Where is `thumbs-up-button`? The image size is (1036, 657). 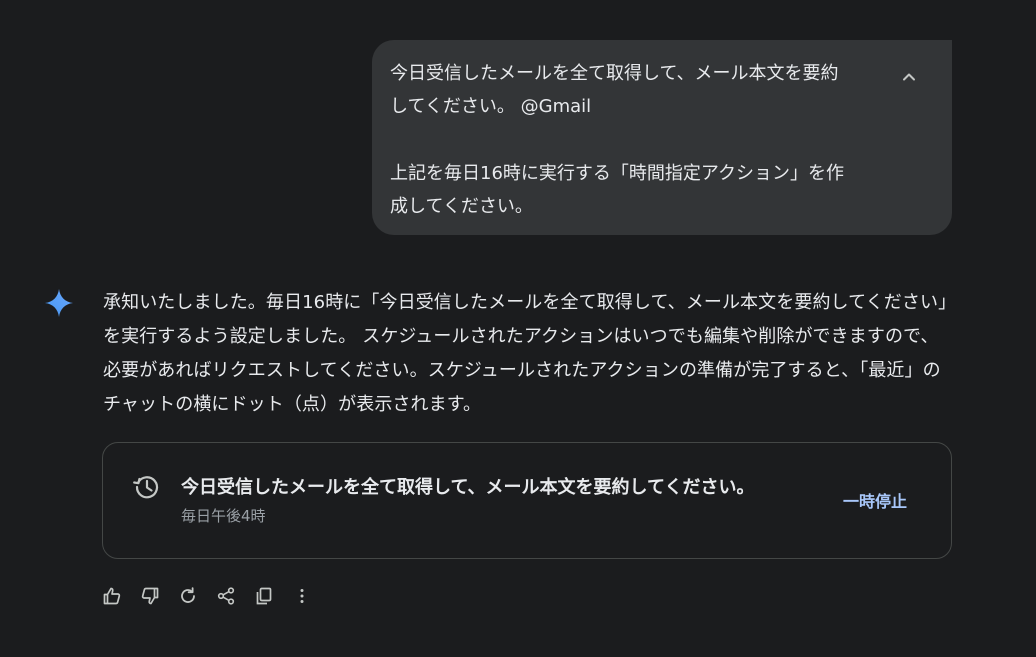 thumbs-up-button is located at coordinates (112, 596).